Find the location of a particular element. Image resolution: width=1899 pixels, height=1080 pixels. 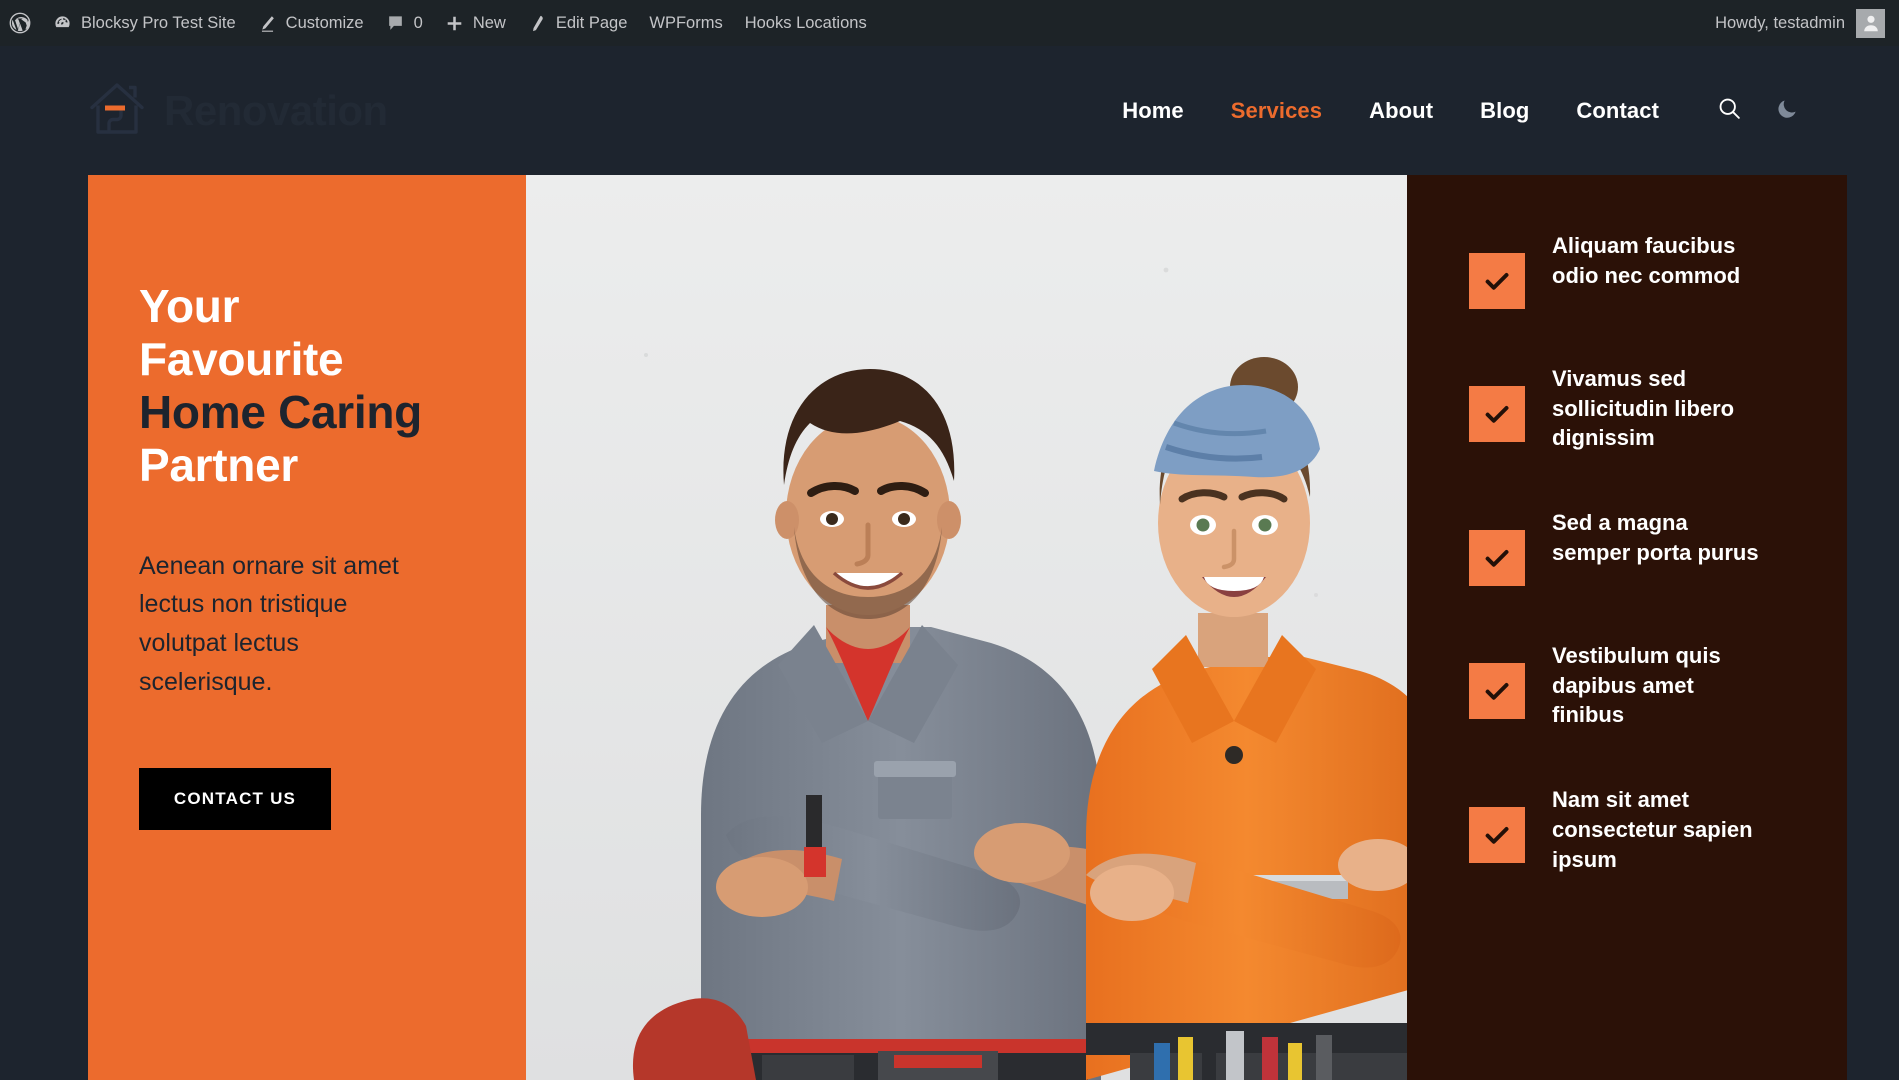

nav-item-contact: Contact is located at coordinates (1617, 111).